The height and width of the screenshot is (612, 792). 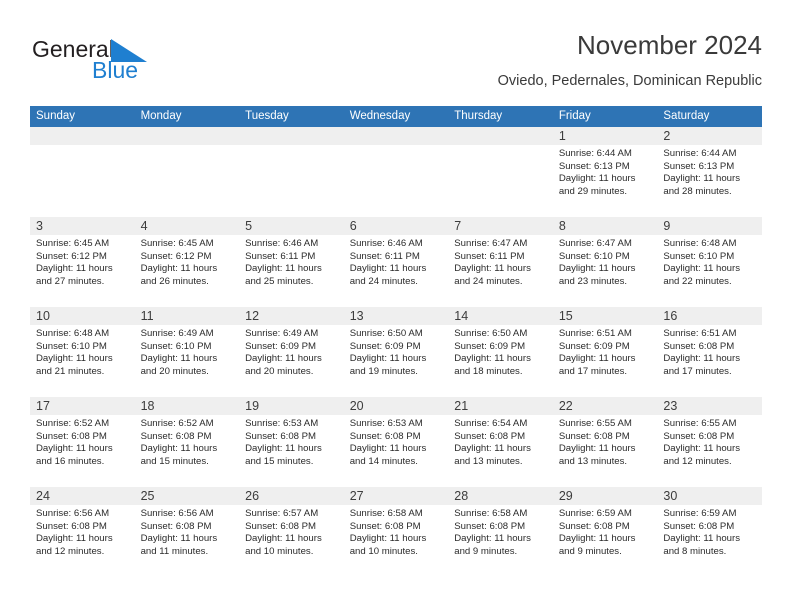 What do you see at coordinates (709, 496) in the screenshot?
I see `day-number-band: 30` at bounding box center [709, 496].